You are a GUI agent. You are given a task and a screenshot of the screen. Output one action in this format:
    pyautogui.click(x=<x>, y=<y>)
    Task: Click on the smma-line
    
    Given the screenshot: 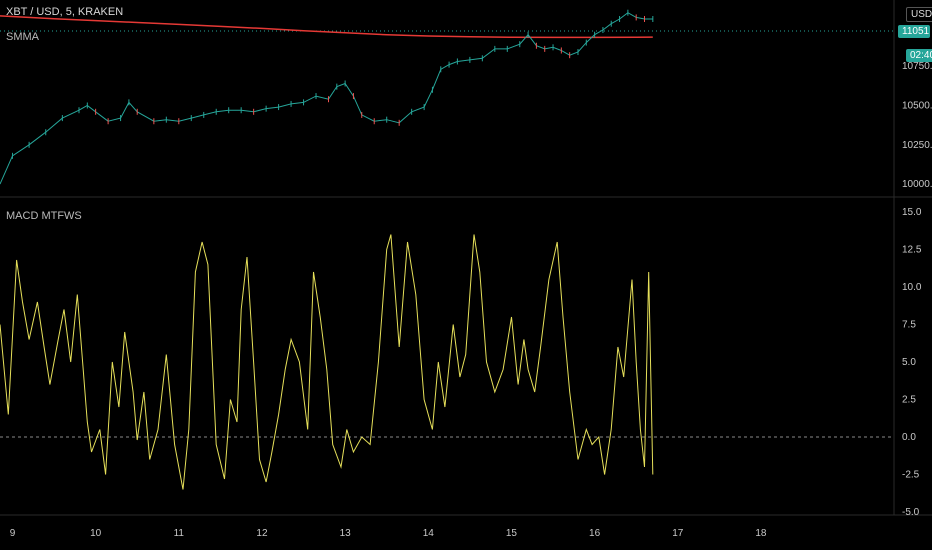 What is the action you would take?
    pyautogui.click(x=326, y=27)
    